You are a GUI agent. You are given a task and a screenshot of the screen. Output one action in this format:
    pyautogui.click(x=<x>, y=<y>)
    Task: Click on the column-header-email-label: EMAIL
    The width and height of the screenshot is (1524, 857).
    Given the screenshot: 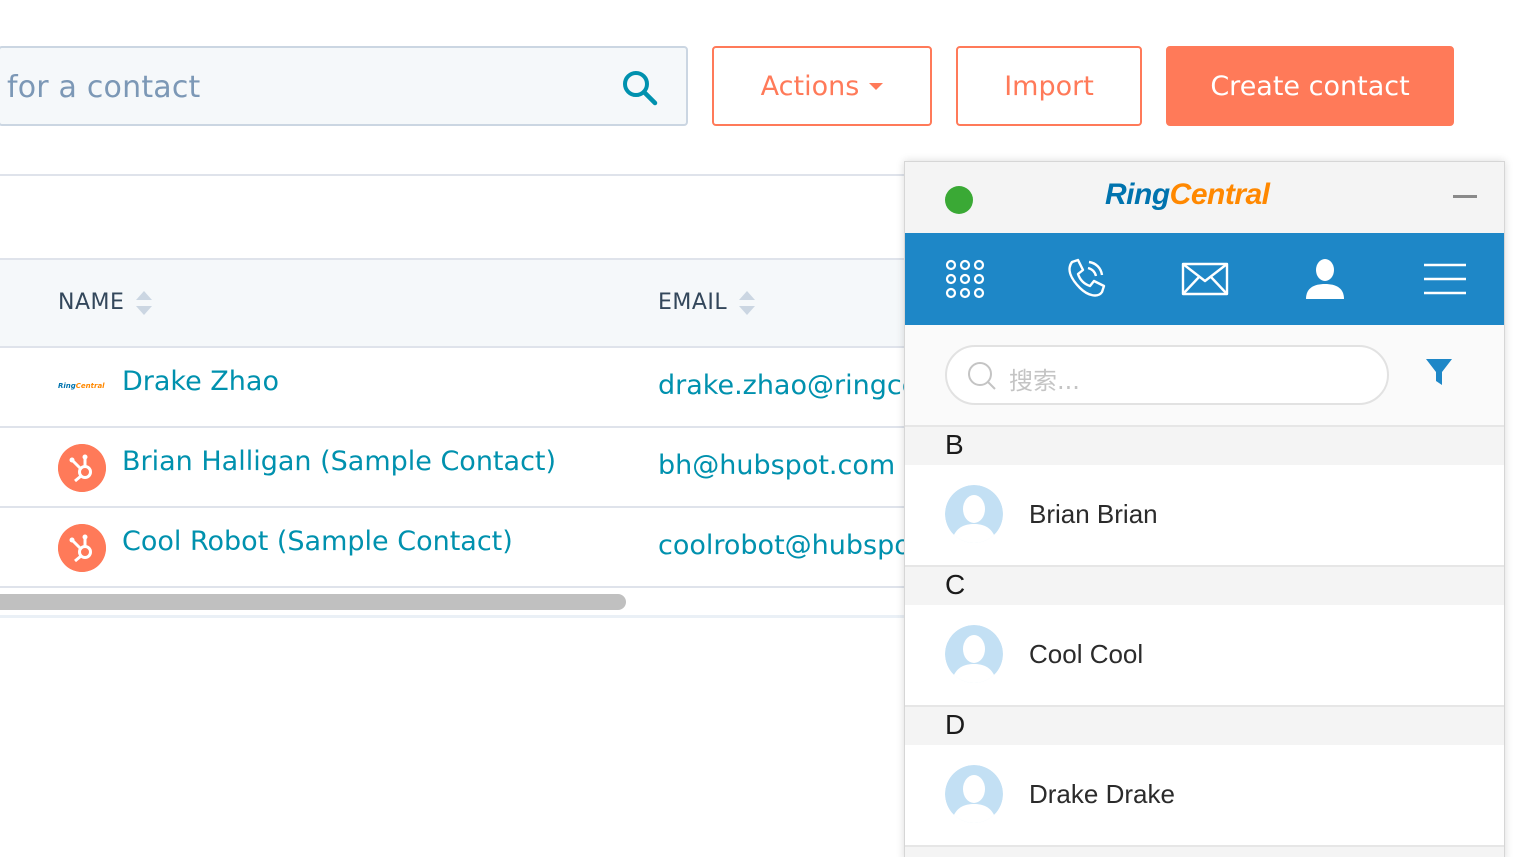 What is the action you would take?
    pyautogui.click(x=693, y=302)
    